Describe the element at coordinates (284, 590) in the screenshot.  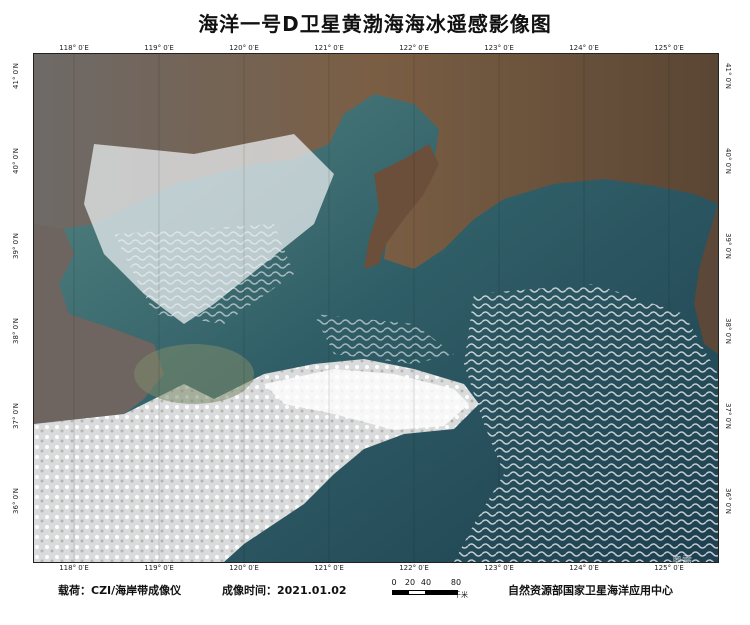
I see `imaging-time-label: 成像时间：2021.01.02` at that location.